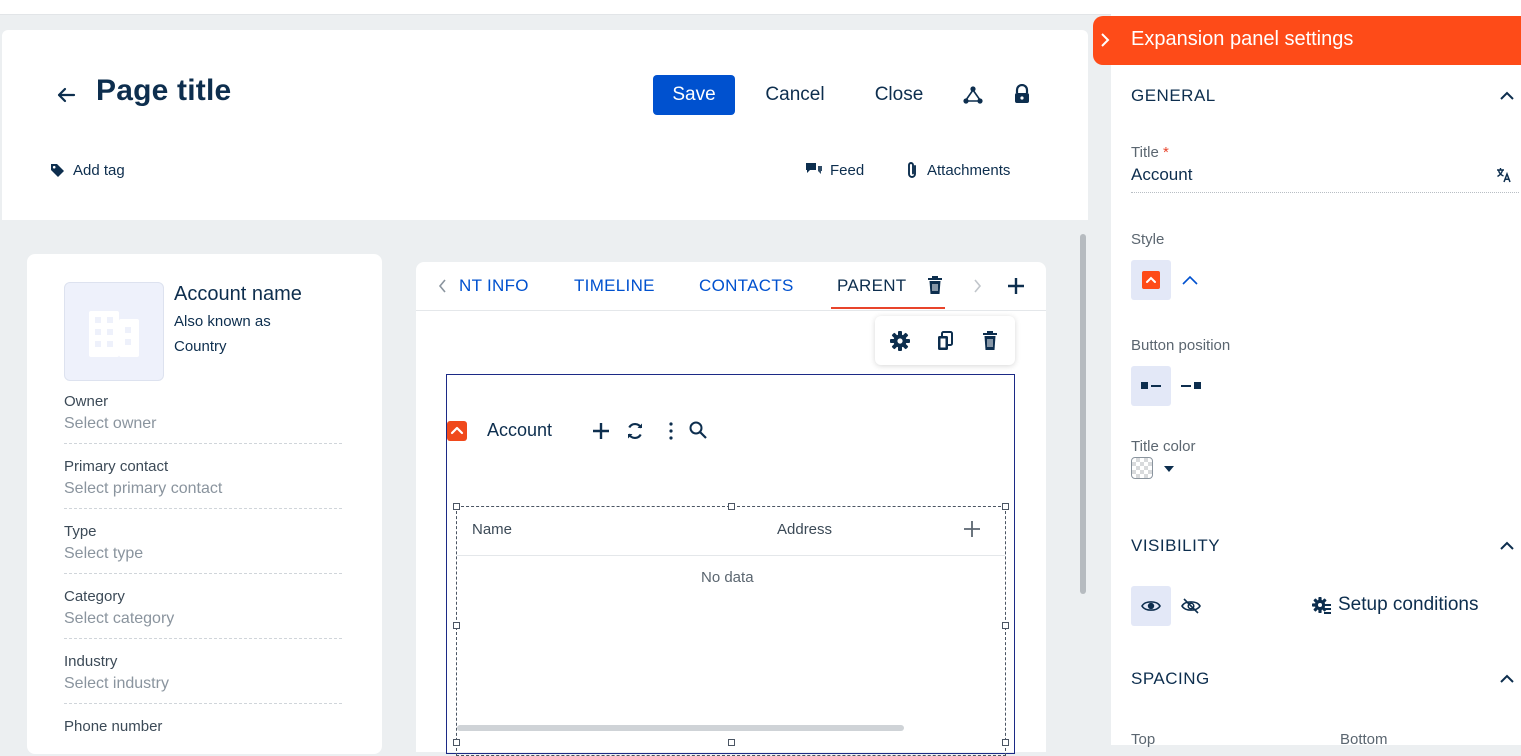 The height and width of the screenshot is (756, 1521). Describe the element at coordinates (1016, 286) in the screenshot. I see `add-tab-icon` at that location.